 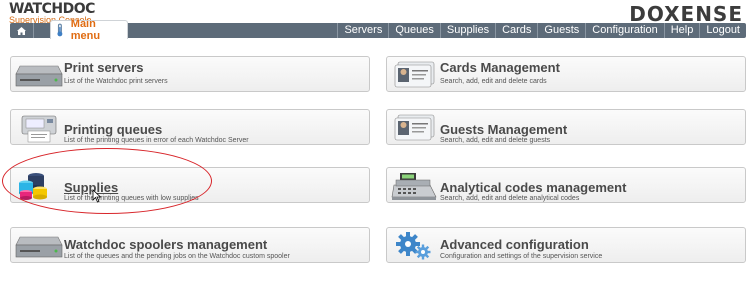 I want to click on print-servers-title: Print servers, so click(x=104, y=67).